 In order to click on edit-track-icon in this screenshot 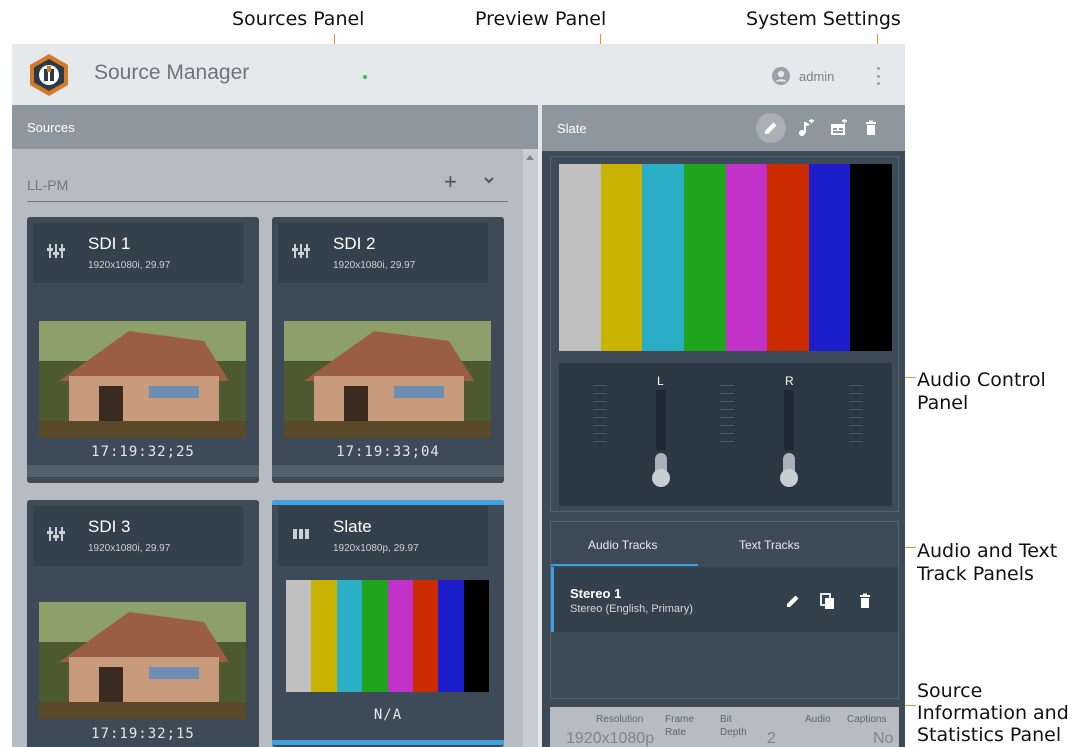, I will do `click(793, 601)`.